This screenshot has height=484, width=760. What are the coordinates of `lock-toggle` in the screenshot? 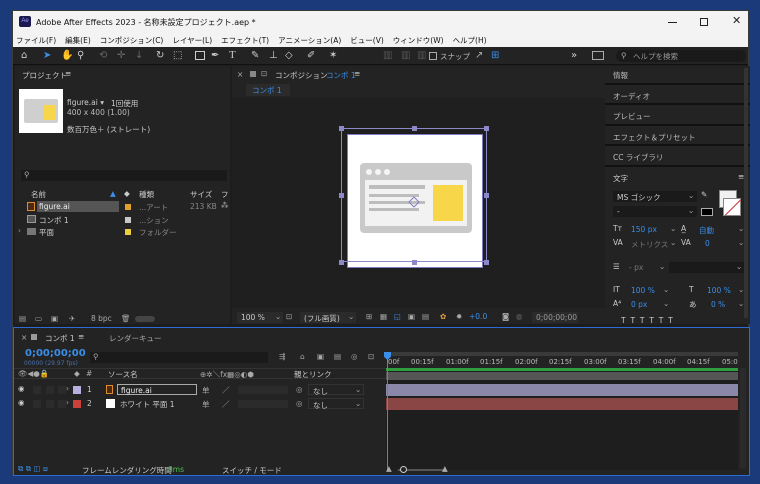 It's located at (62, 404).